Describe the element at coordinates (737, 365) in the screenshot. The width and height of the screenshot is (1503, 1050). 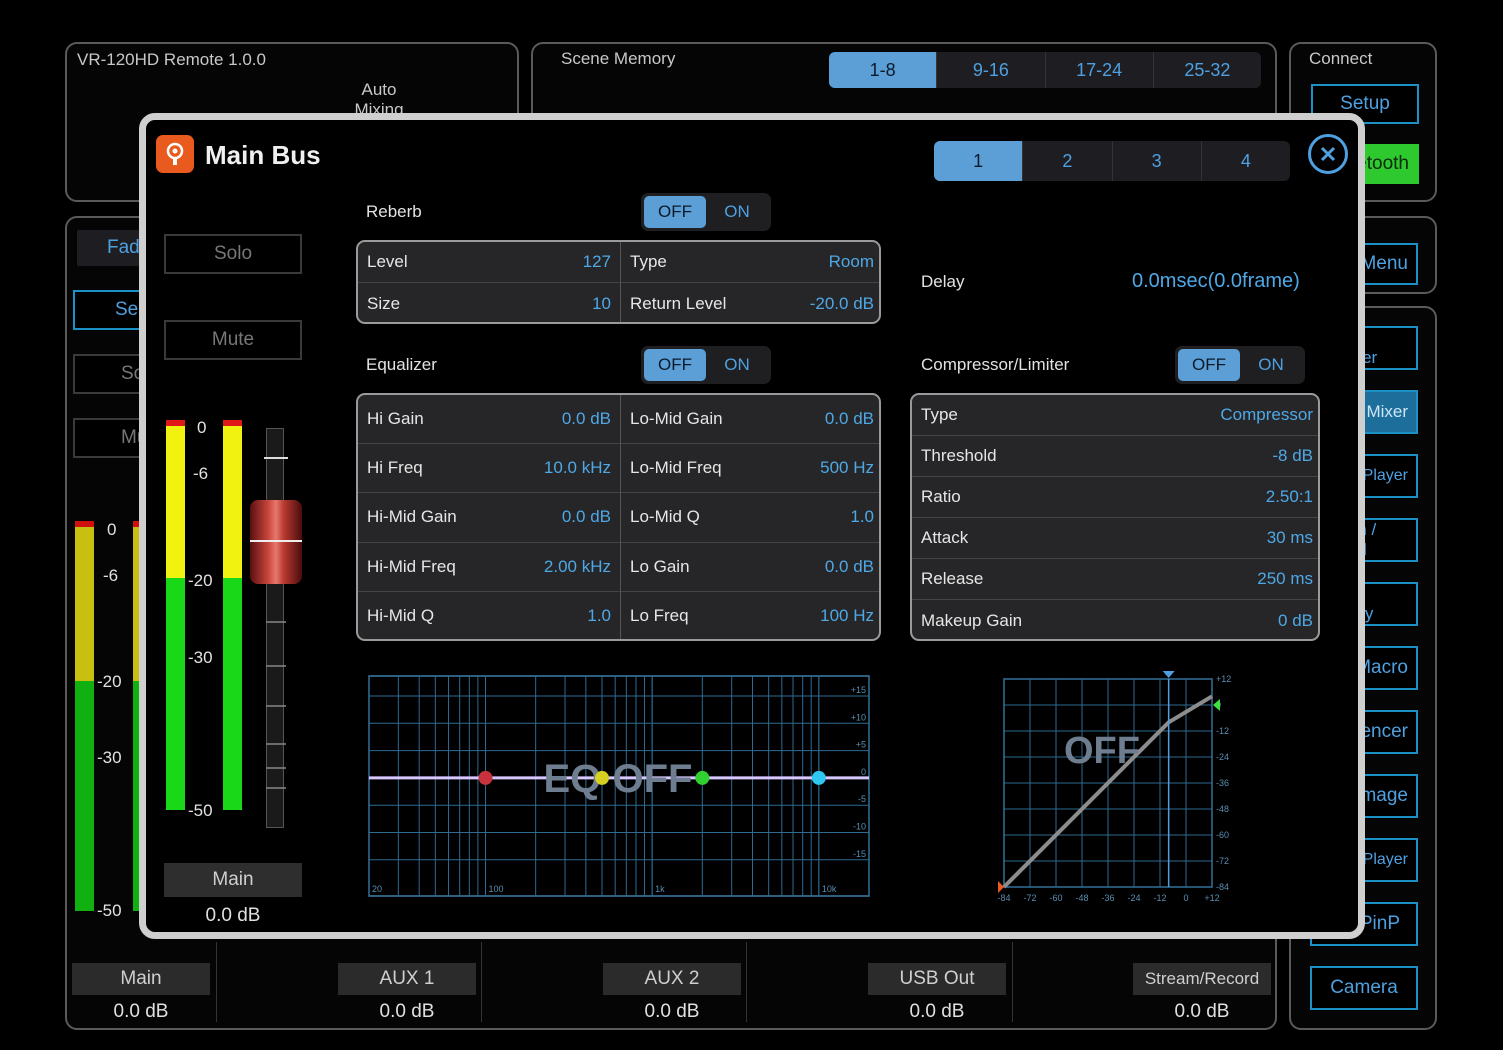
I see `equalizer-on-button: ON` at that location.